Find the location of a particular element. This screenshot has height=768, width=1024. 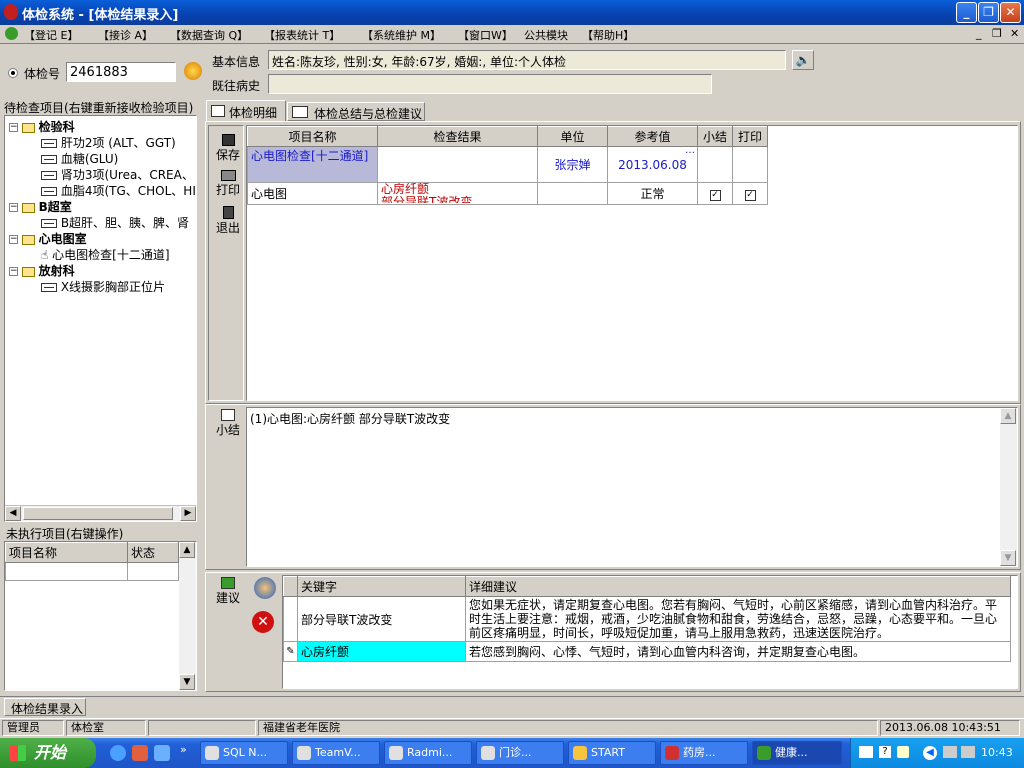

col-ref: 参考值 is located at coordinates (652, 136).